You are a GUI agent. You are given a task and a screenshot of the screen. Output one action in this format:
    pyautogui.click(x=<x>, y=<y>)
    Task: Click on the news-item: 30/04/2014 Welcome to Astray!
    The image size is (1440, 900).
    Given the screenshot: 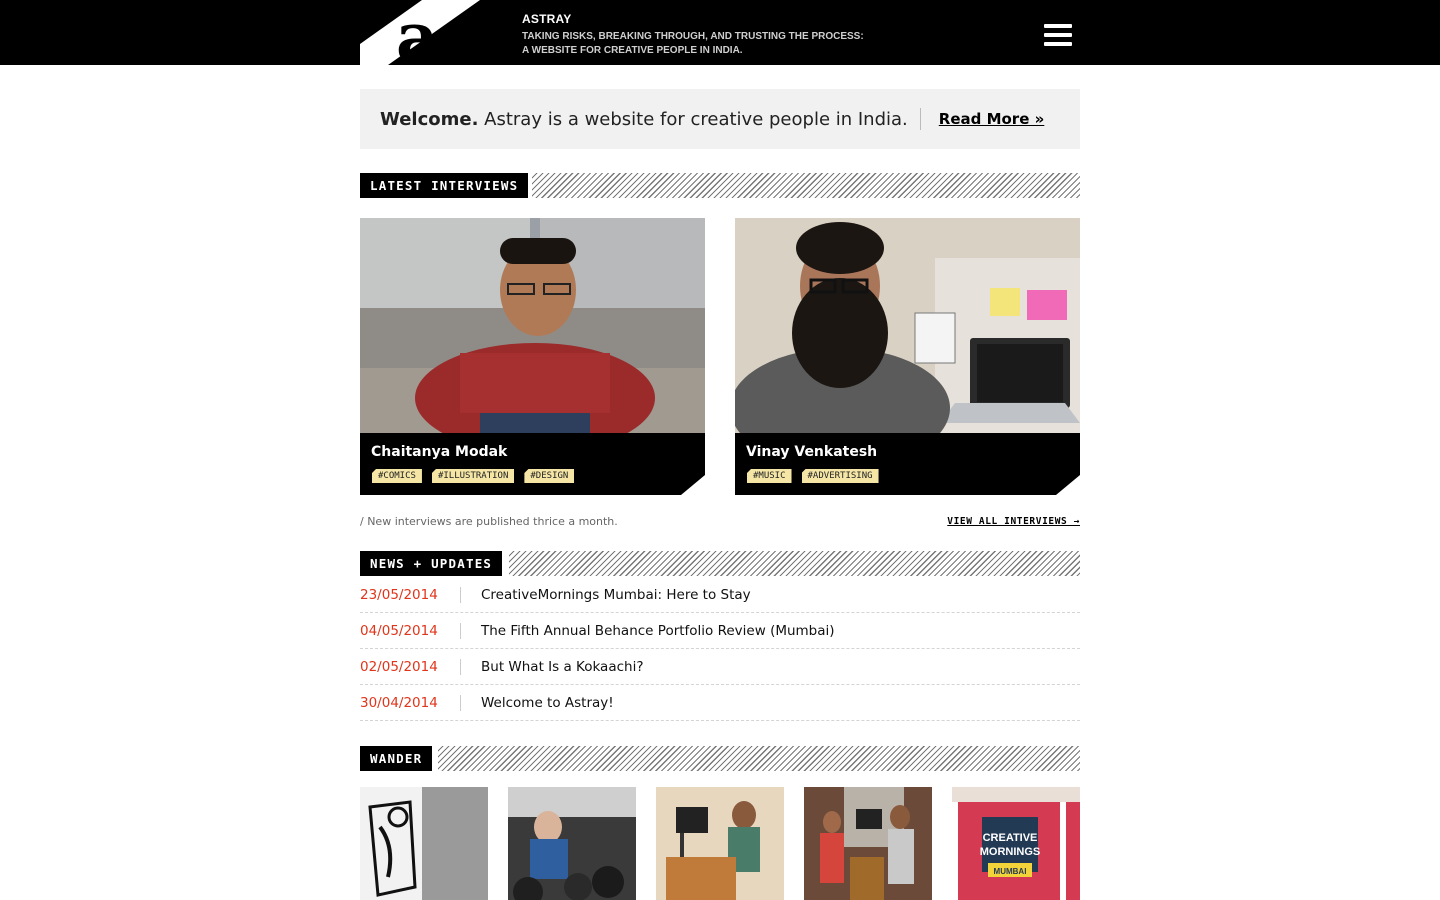 What is the action you would take?
    pyautogui.click(x=720, y=703)
    